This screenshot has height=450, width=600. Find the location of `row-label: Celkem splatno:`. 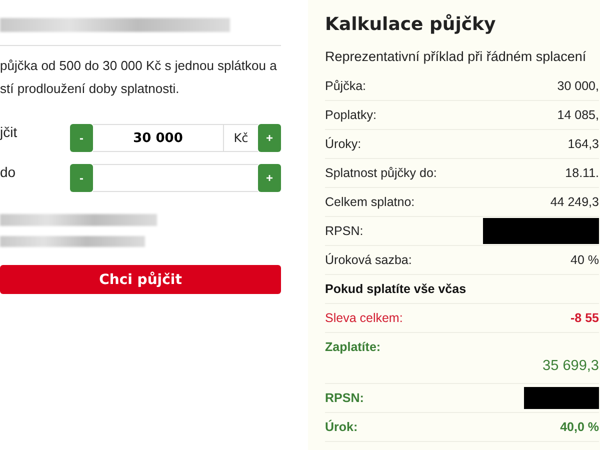

row-label: Celkem splatno: is located at coordinates (370, 202).